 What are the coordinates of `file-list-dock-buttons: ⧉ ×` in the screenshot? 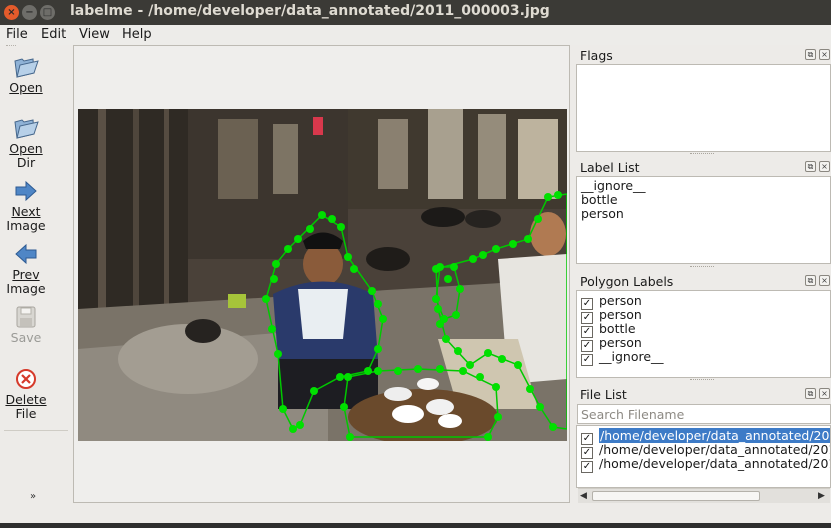 It's located at (818, 394).